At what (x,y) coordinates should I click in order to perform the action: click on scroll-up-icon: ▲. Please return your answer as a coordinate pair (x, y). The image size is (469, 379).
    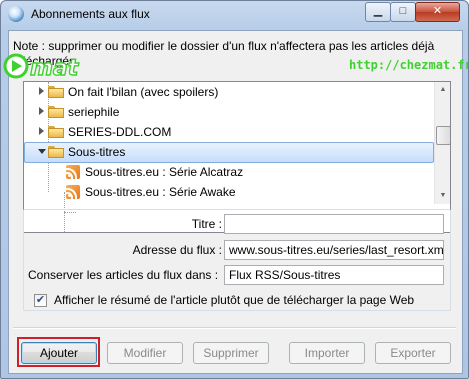
    Looking at the image, I should click on (442, 90).